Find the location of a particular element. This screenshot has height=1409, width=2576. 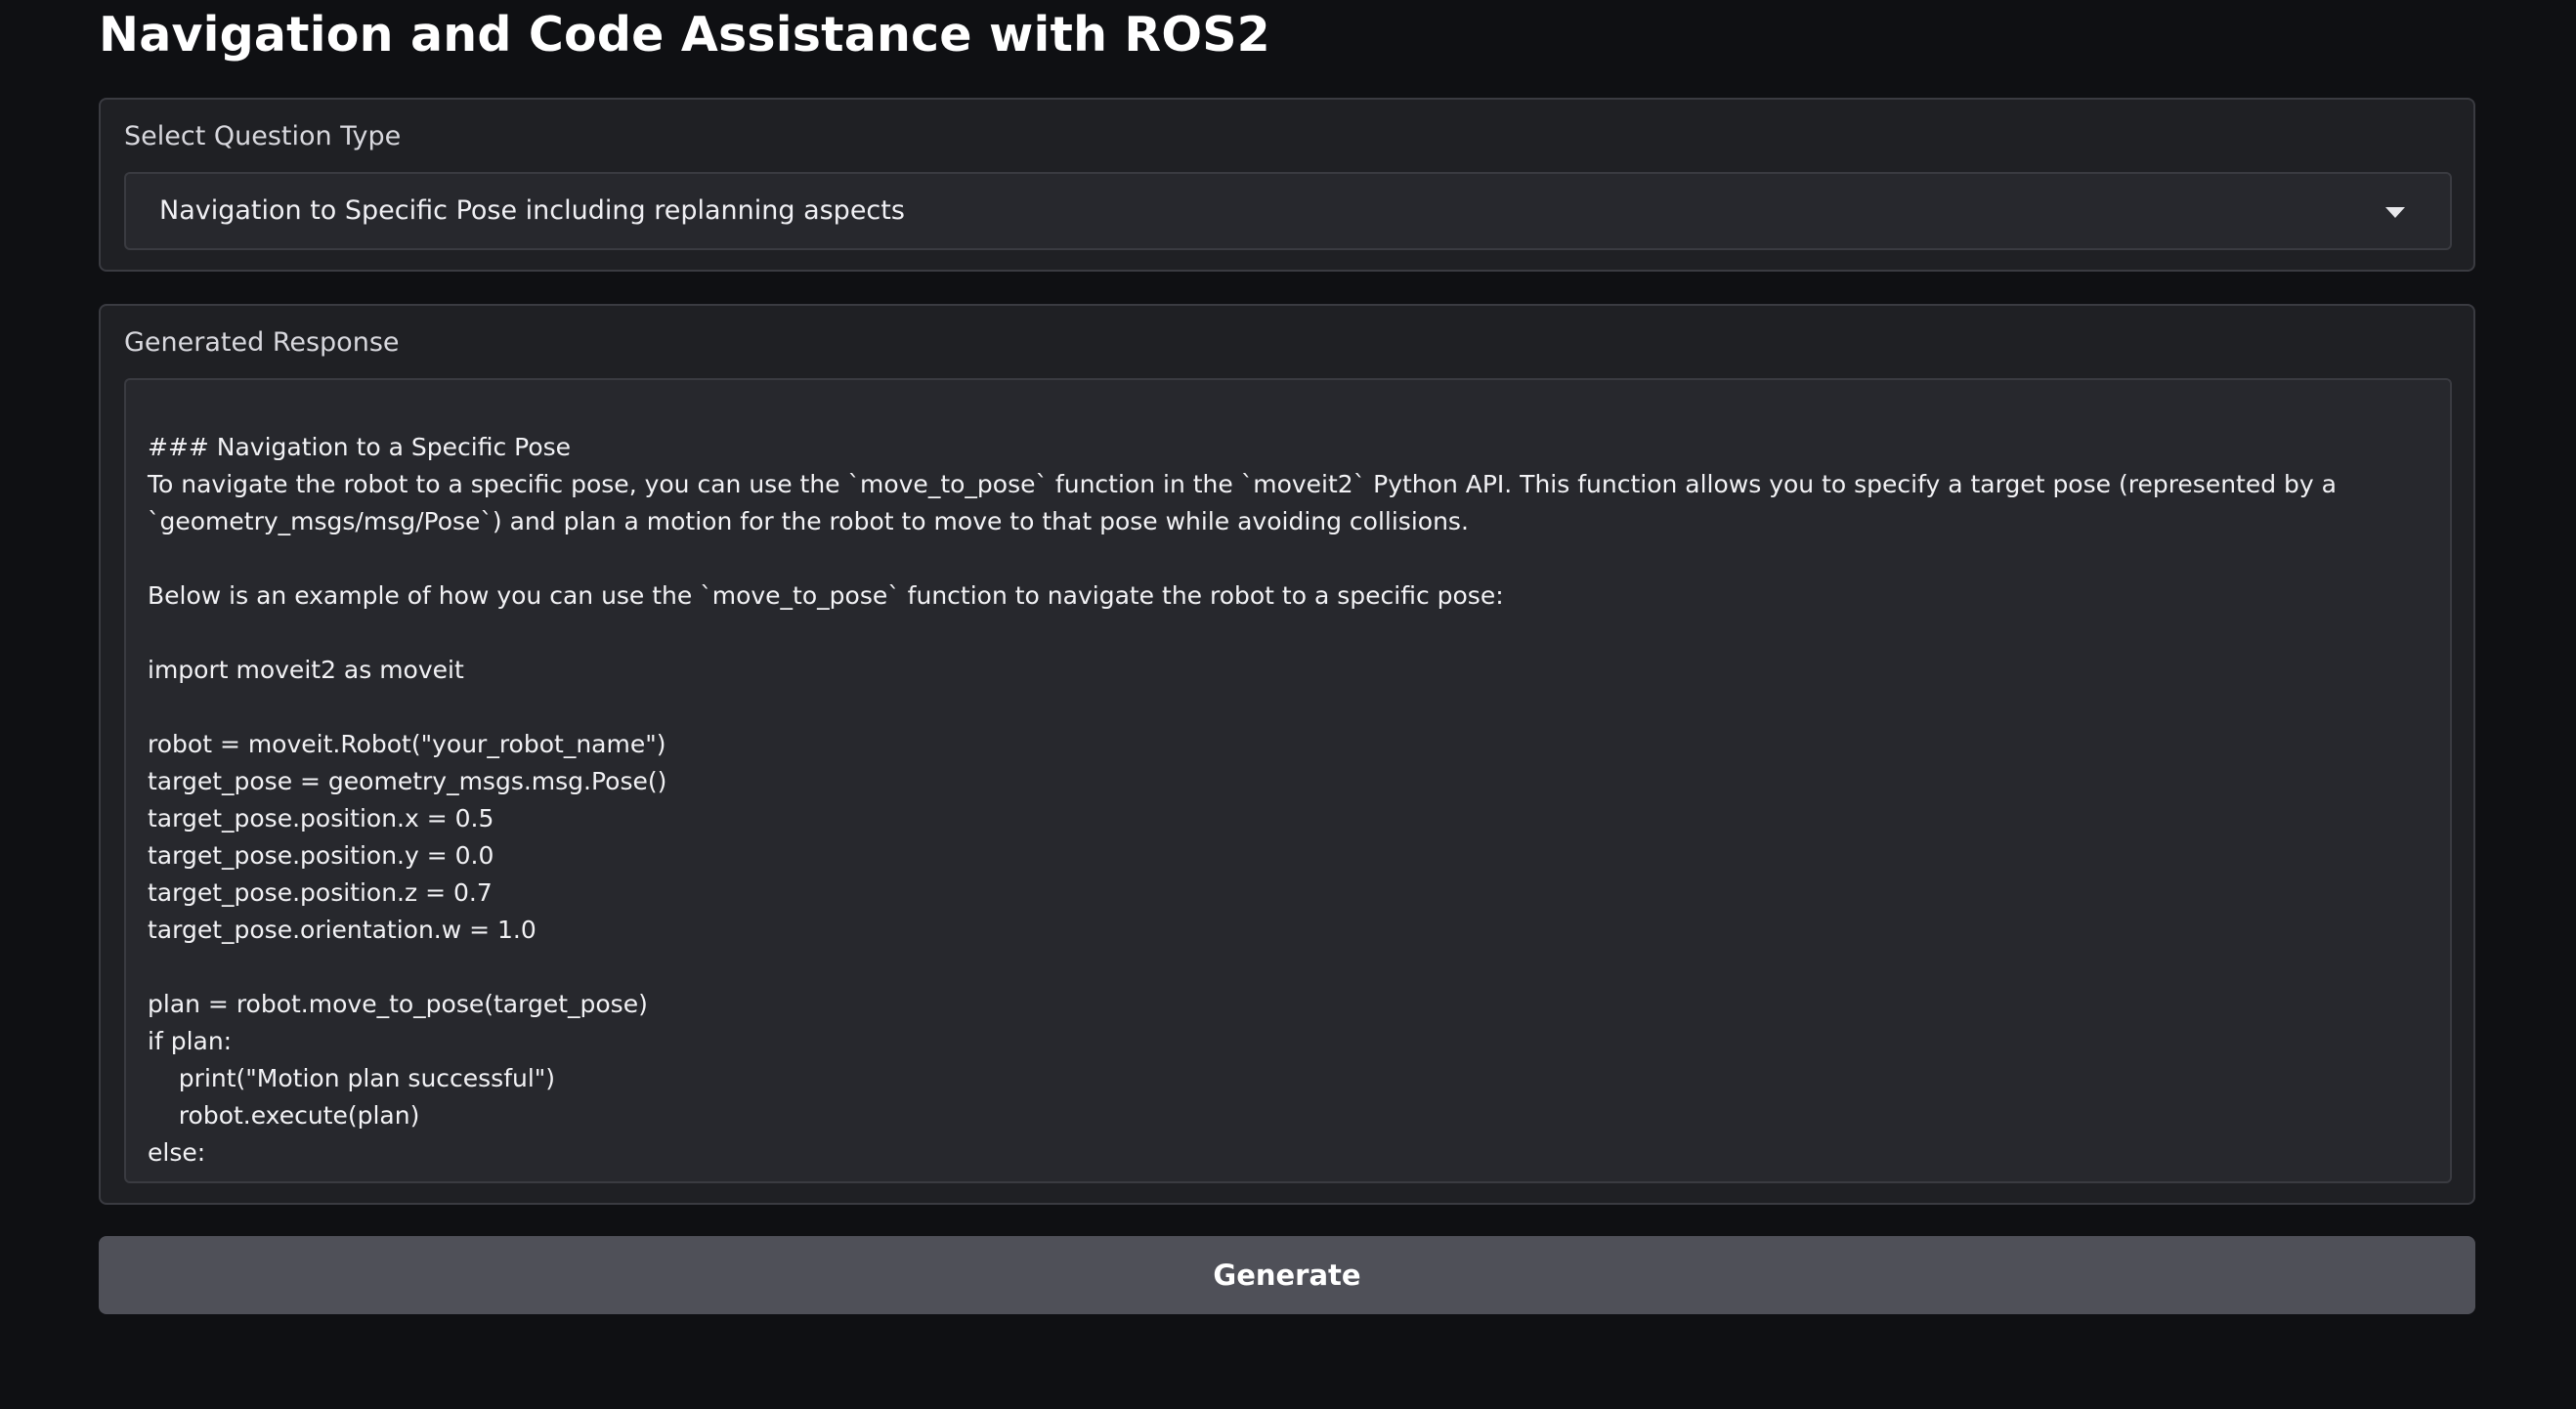

generate-button: Generate is located at coordinates (1287, 1275).